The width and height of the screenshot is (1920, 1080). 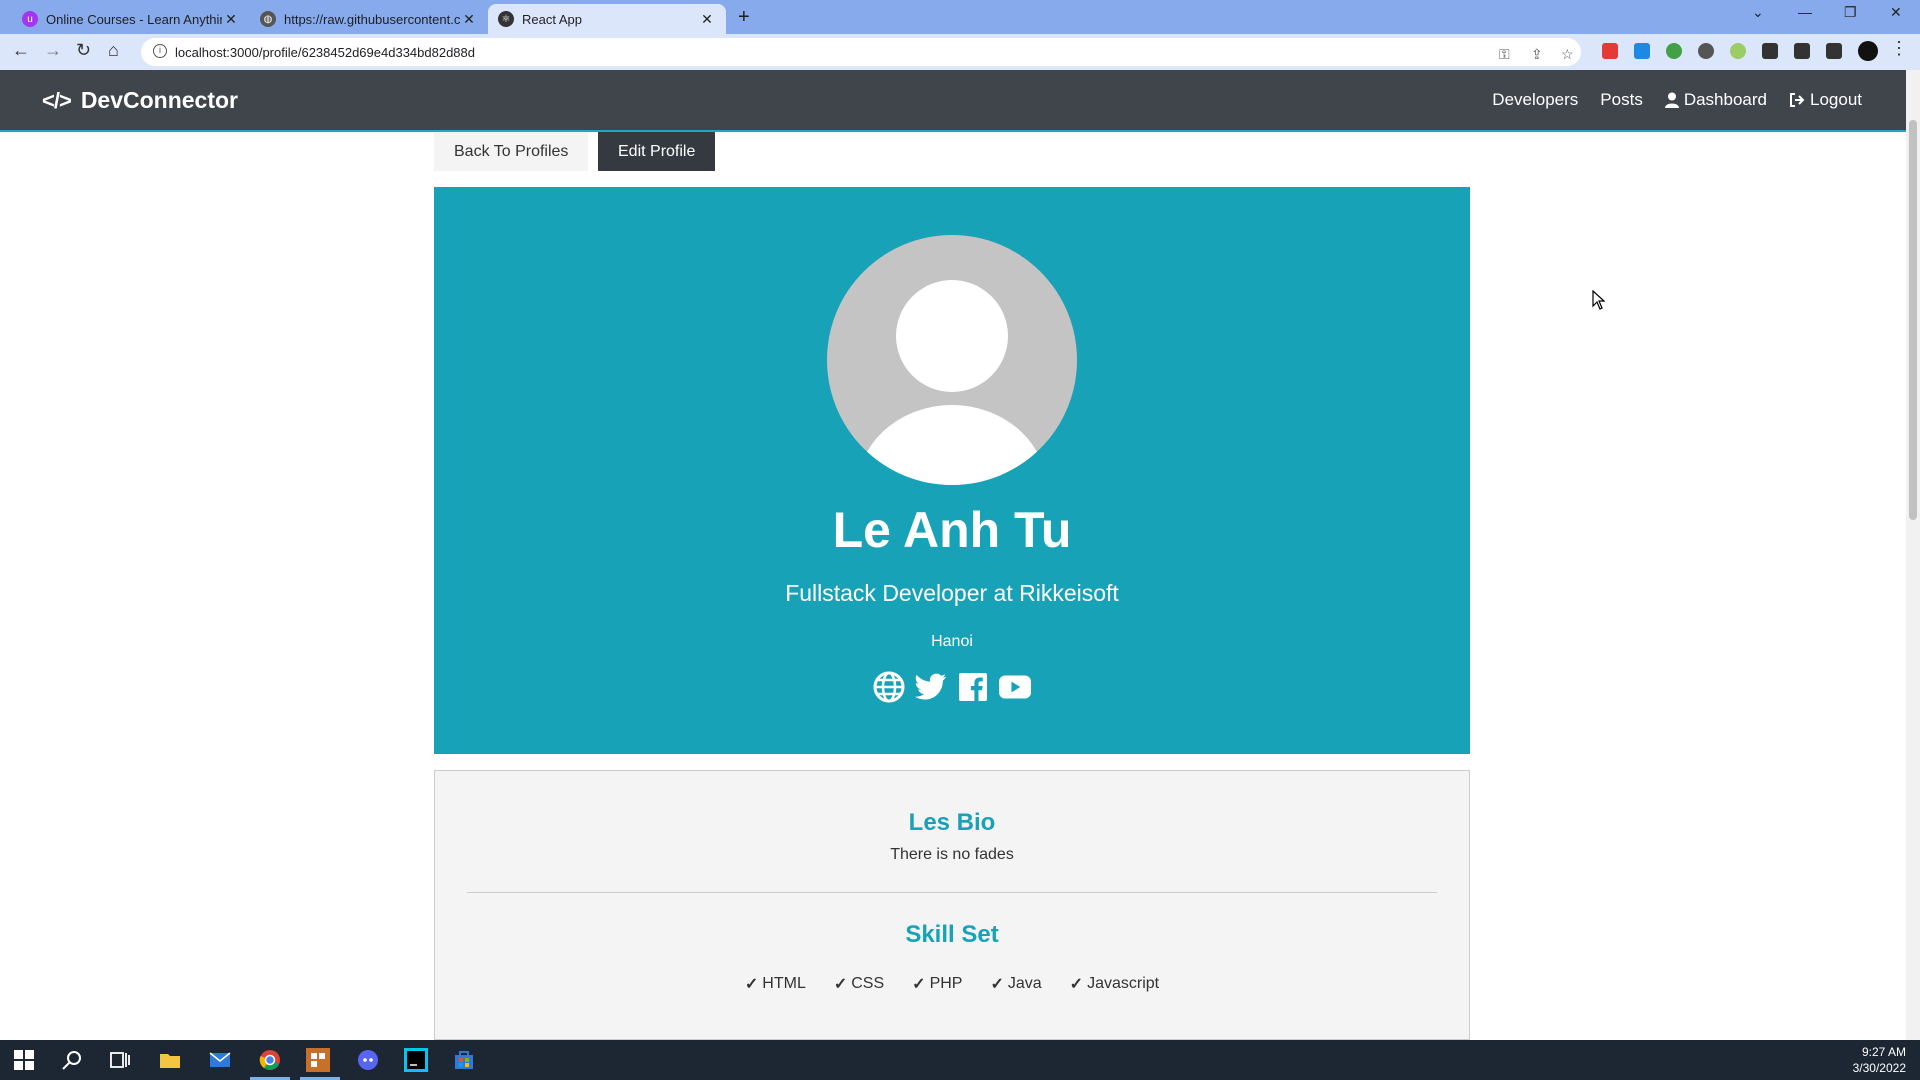 I want to click on brand-link: </> DevConnector, so click(x=140, y=100).